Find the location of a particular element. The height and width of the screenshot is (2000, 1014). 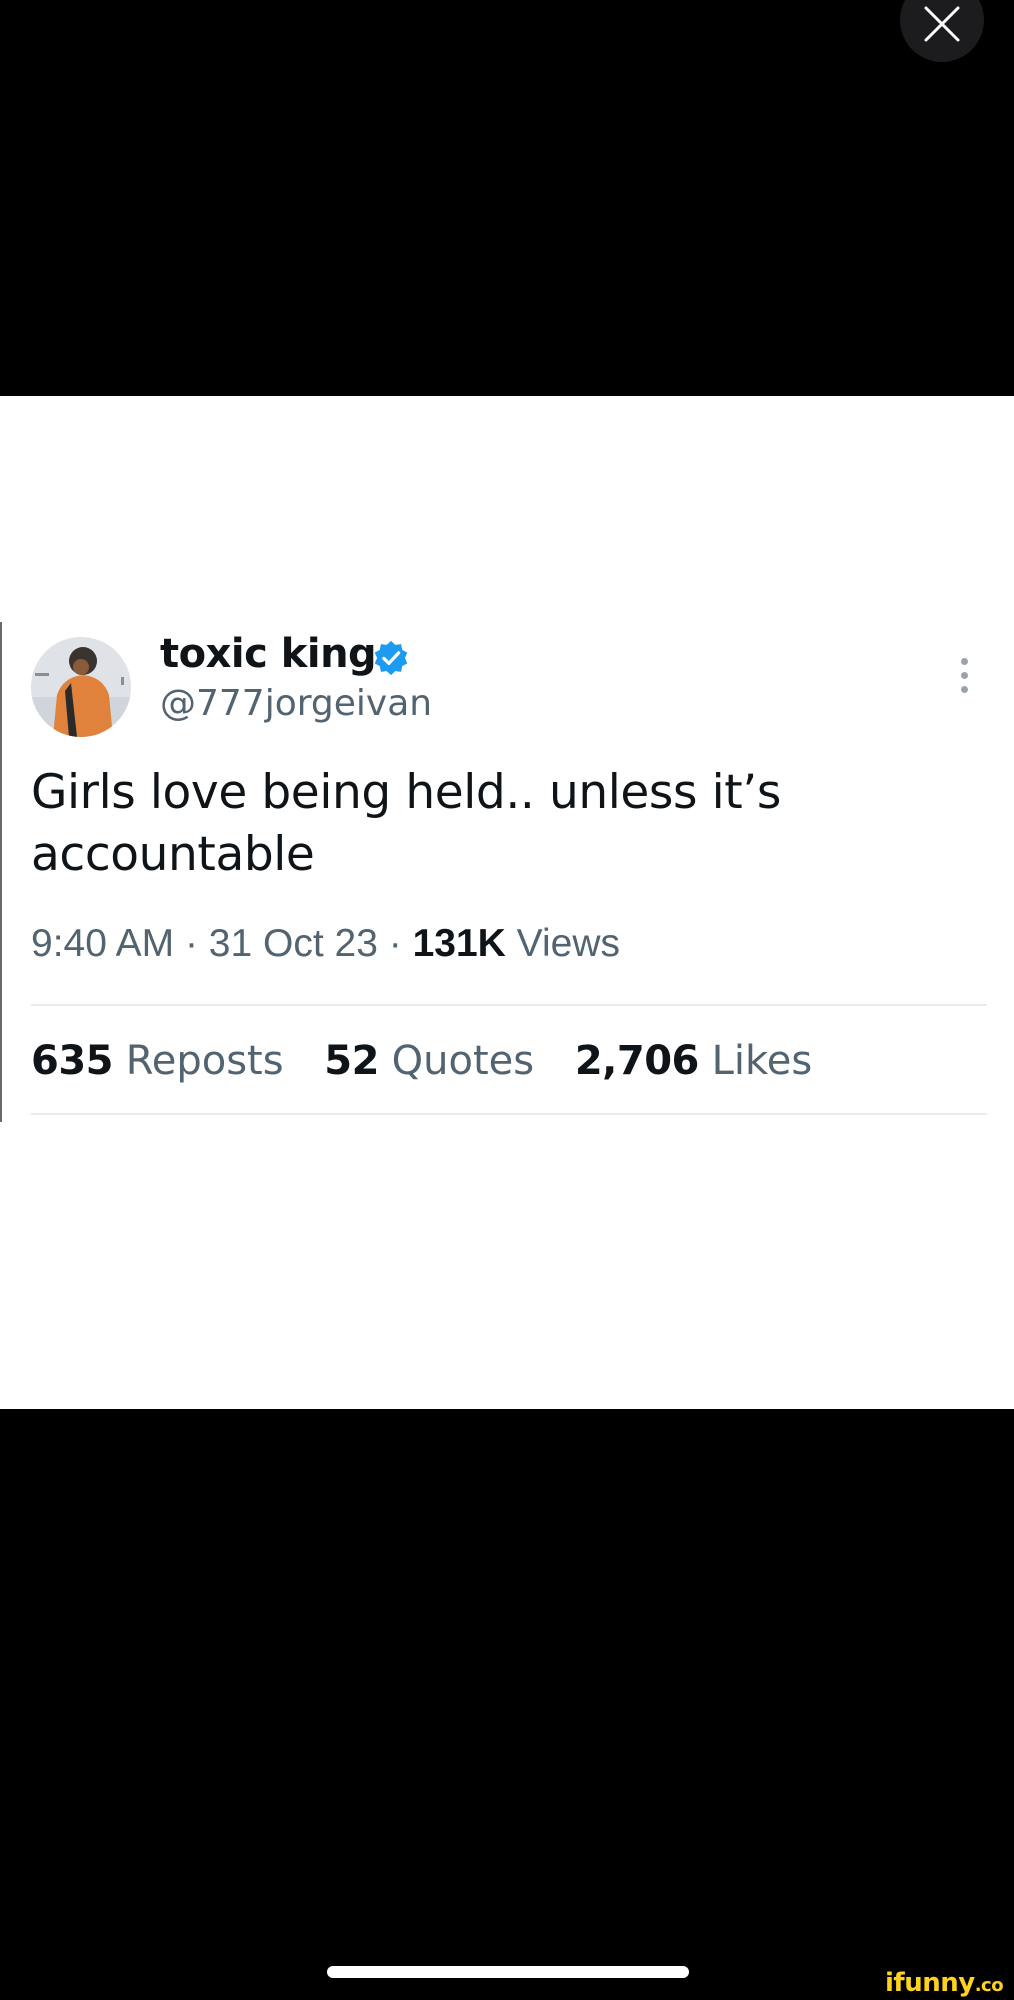

quotes-label: Quotes is located at coordinates (463, 1061).